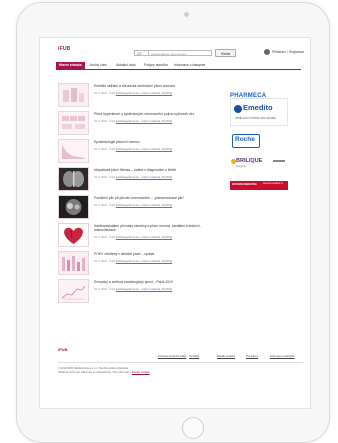  What do you see at coordinates (259, 112) in the screenshot?
I see `emedito-ad: Emedito VZDĚLÁVACÍ PORTÁL PRO LÉKAŘE` at bounding box center [259, 112].